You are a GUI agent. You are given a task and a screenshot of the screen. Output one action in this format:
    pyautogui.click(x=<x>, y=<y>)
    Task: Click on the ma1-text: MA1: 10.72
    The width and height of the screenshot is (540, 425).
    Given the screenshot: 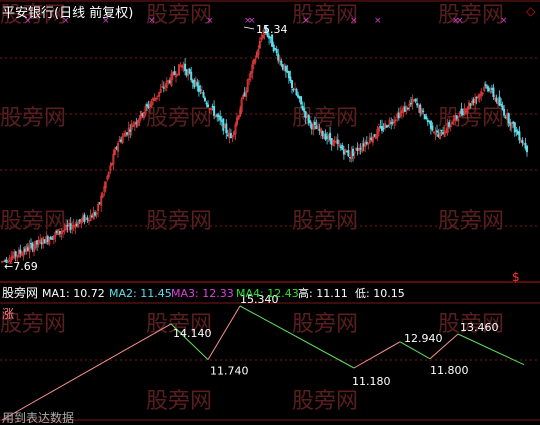 What is the action you would take?
    pyautogui.click(x=73, y=293)
    